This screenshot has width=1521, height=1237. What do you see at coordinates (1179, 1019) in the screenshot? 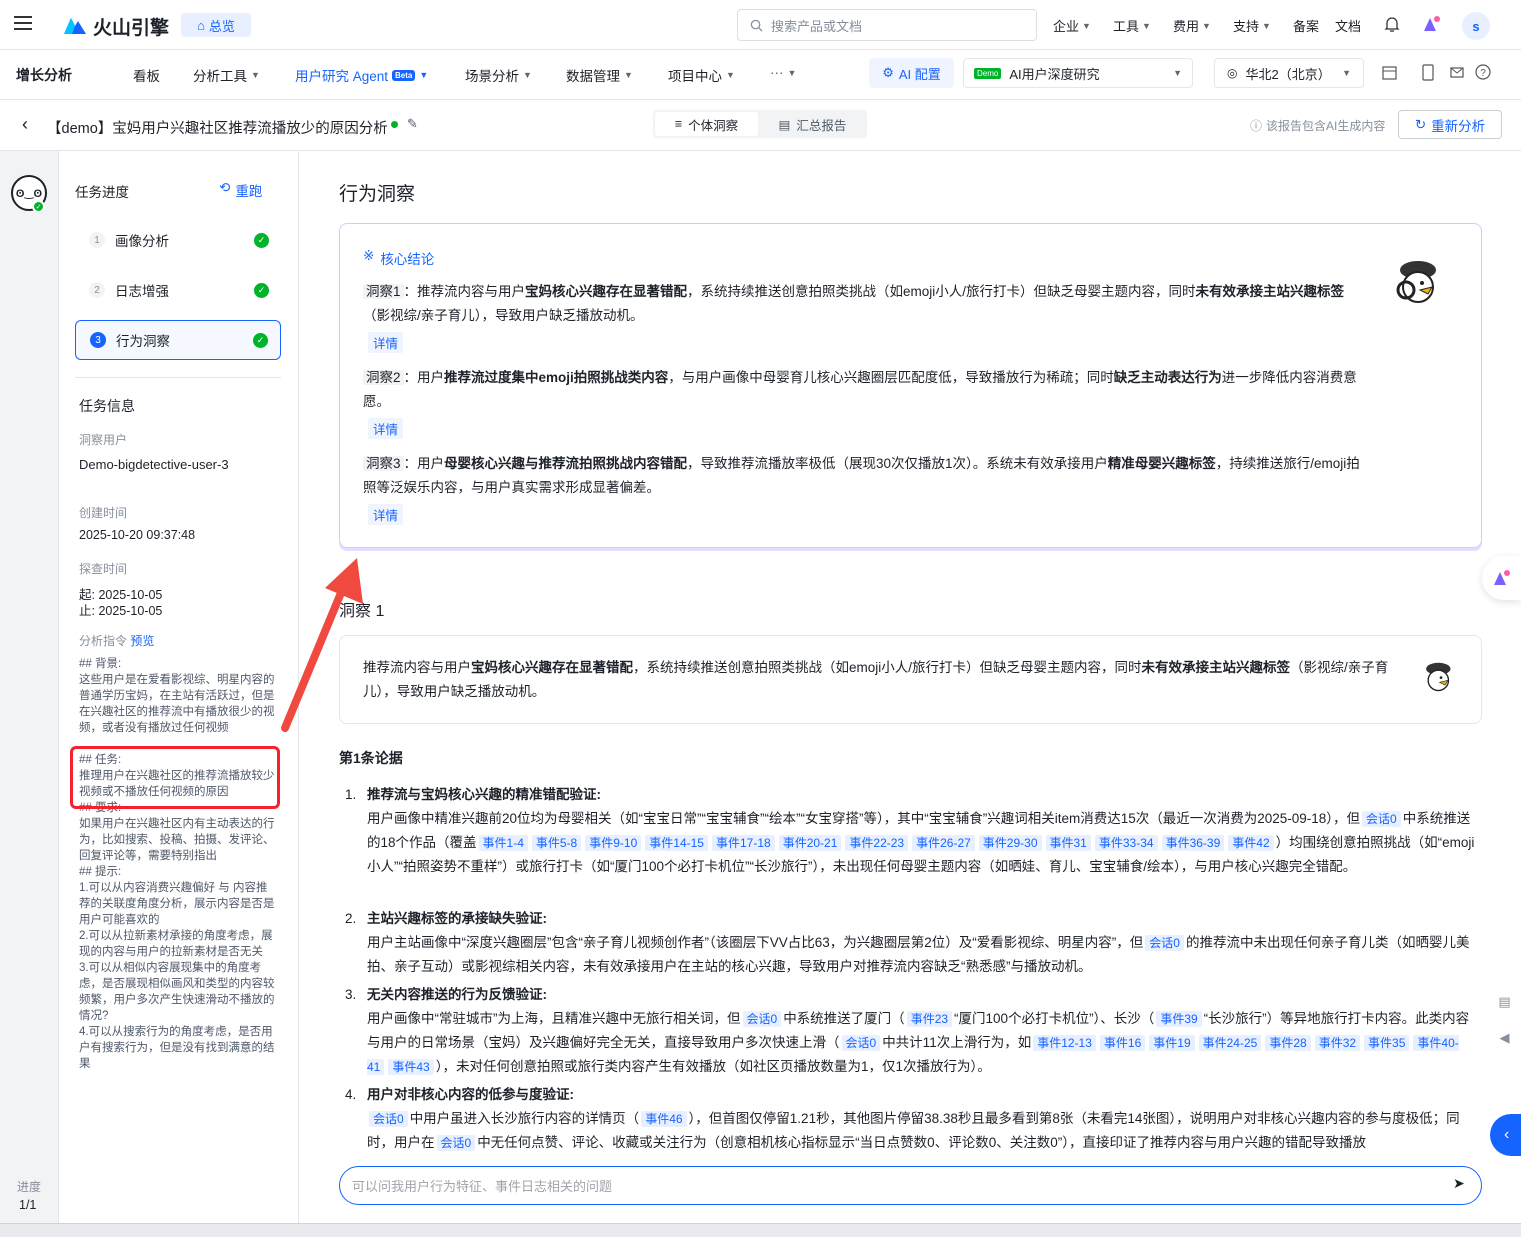
I see `event-link: 事件39` at bounding box center [1179, 1019].